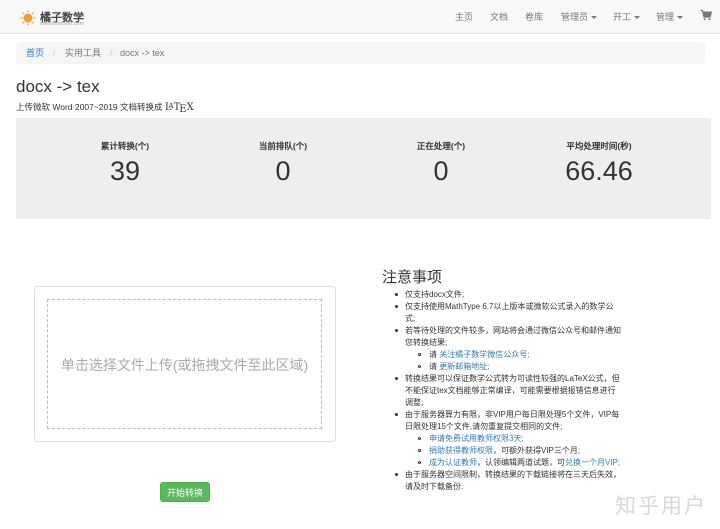 This screenshot has width=720, height=529. Describe the element at coordinates (513, 336) in the screenshot. I see `note-text: 若等待处理的文件较多，网站将会通过微信公众号和邮件通知您转换结果;` at that location.